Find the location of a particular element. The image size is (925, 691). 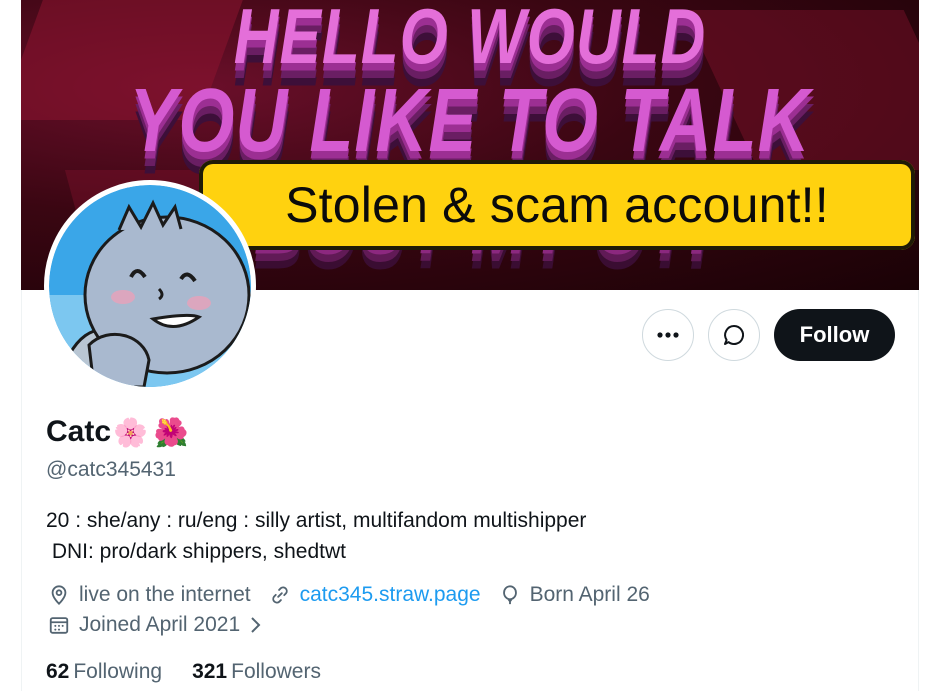

page-margin-left is located at coordinates (10, 345).